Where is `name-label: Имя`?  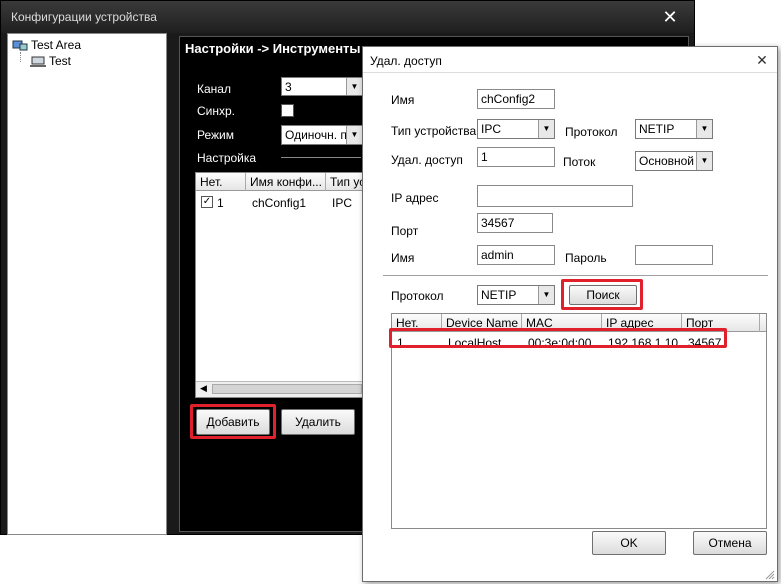
name-label: Имя is located at coordinates (403, 100).